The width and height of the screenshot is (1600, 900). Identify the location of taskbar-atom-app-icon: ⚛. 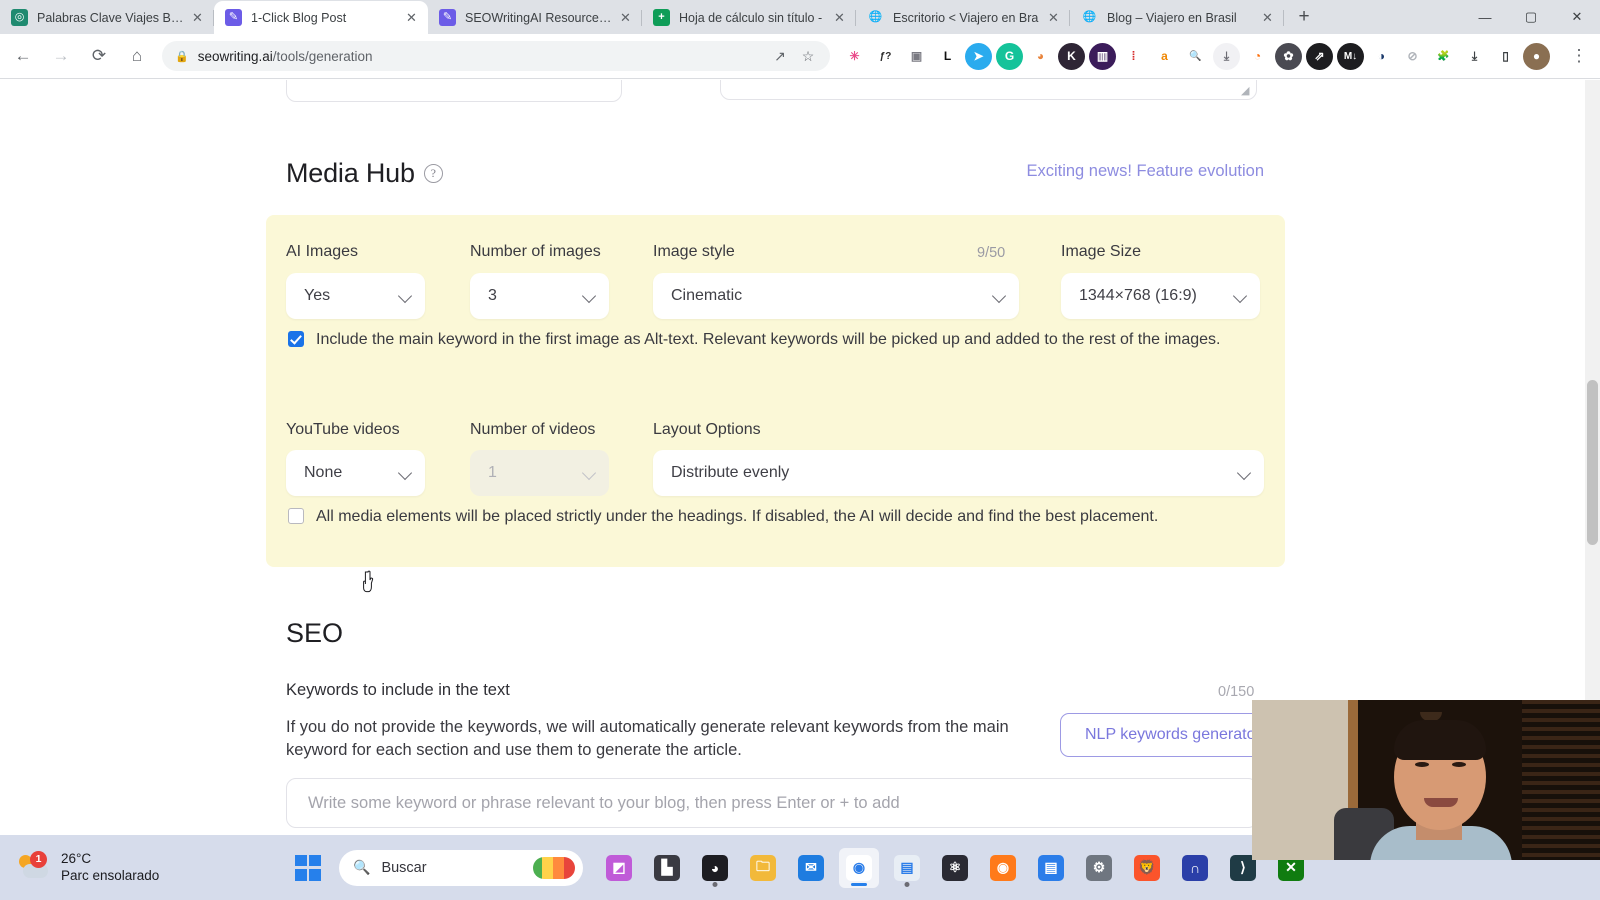
(955, 868).